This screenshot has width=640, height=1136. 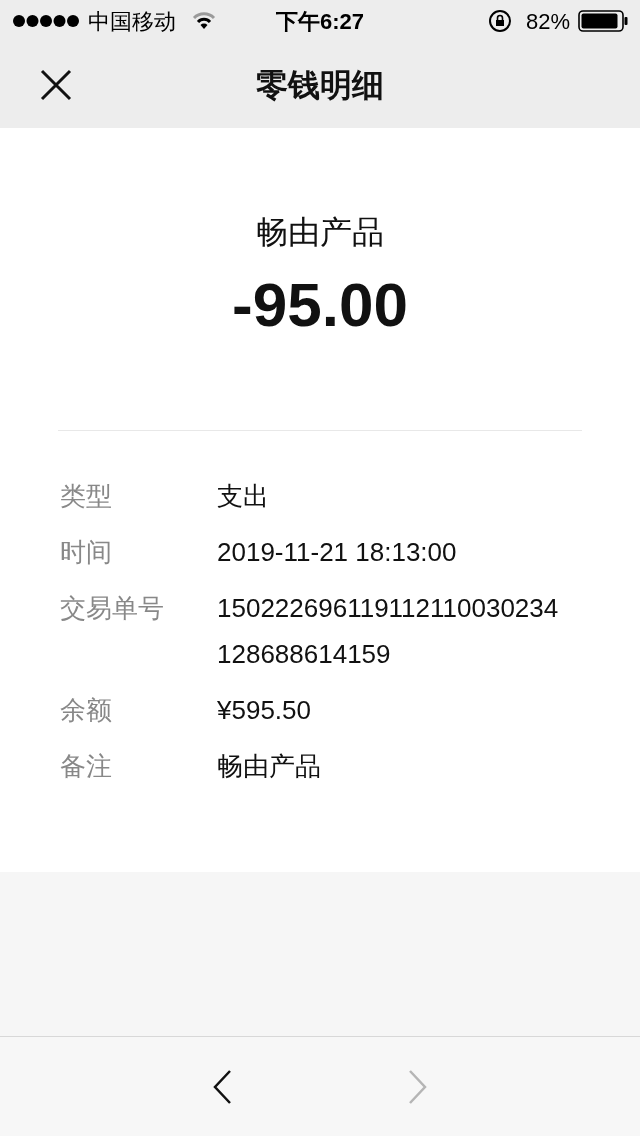 What do you see at coordinates (204, 21) in the screenshot?
I see `wifi-icon` at bounding box center [204, 21].